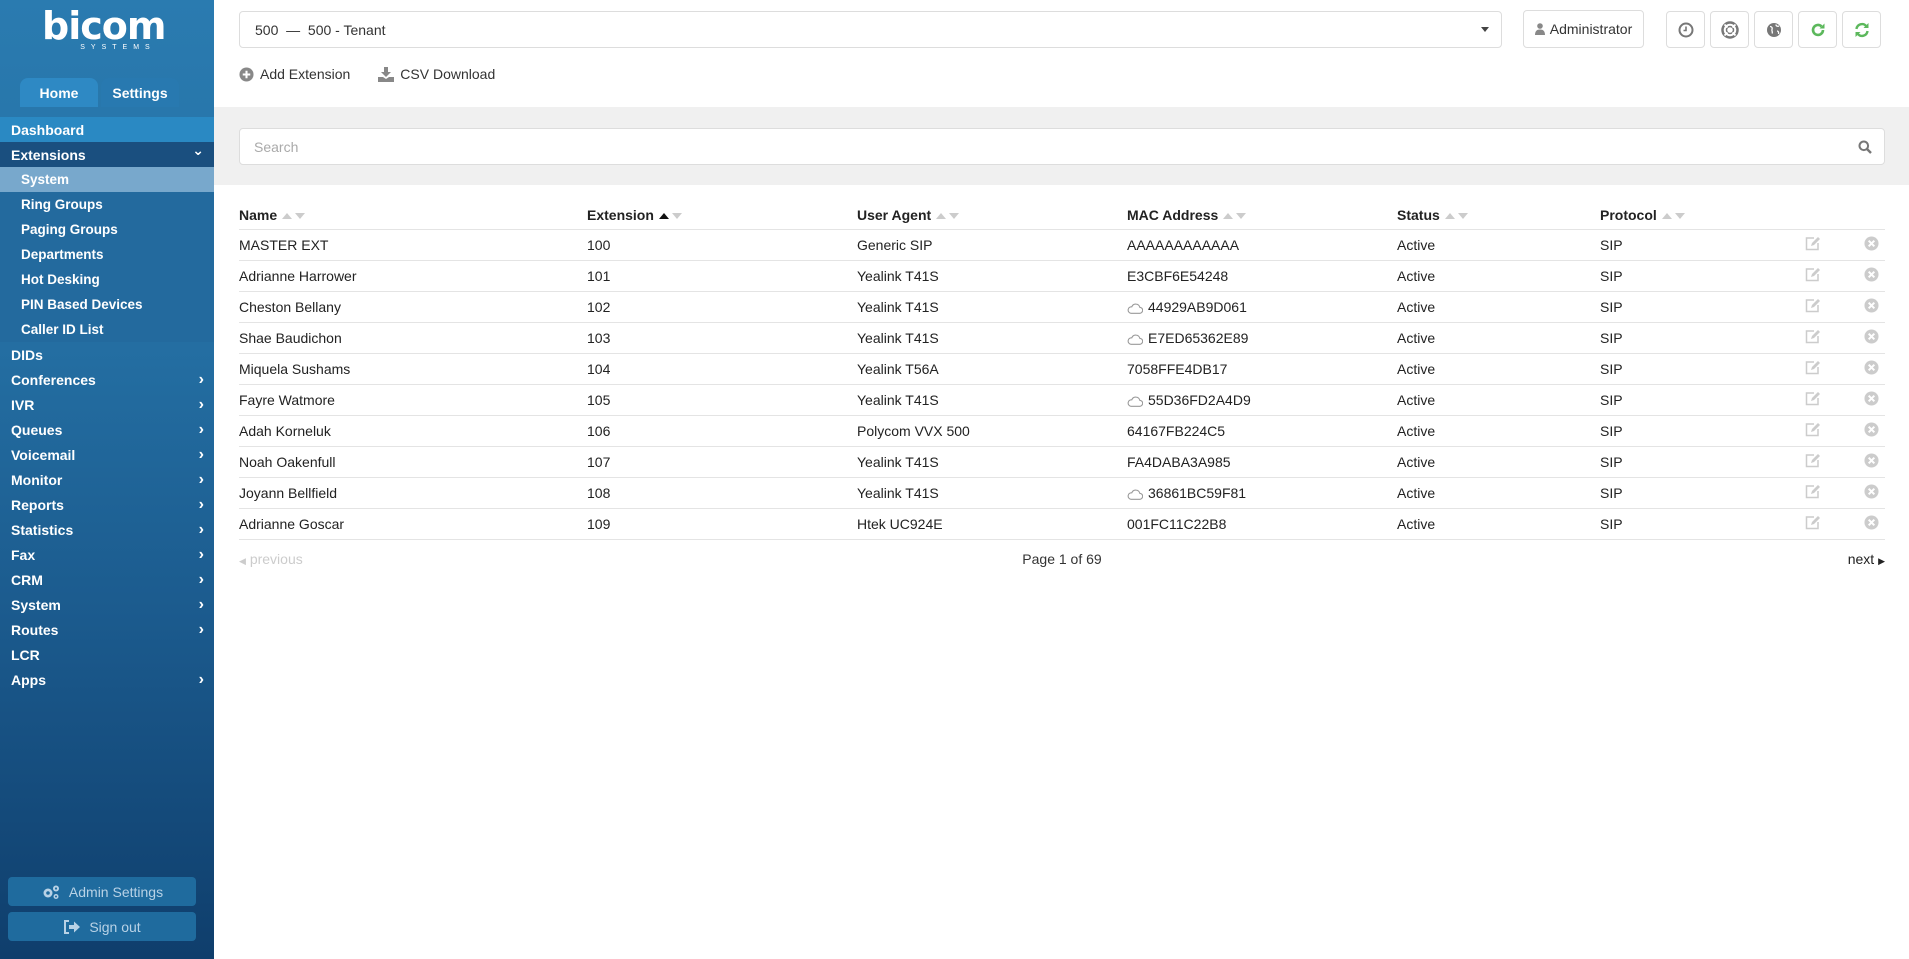 The height and width of the screenshot is (959, 1909). I want to click on bicom-logo: bicom SYSTEMS, so click(104, 29).